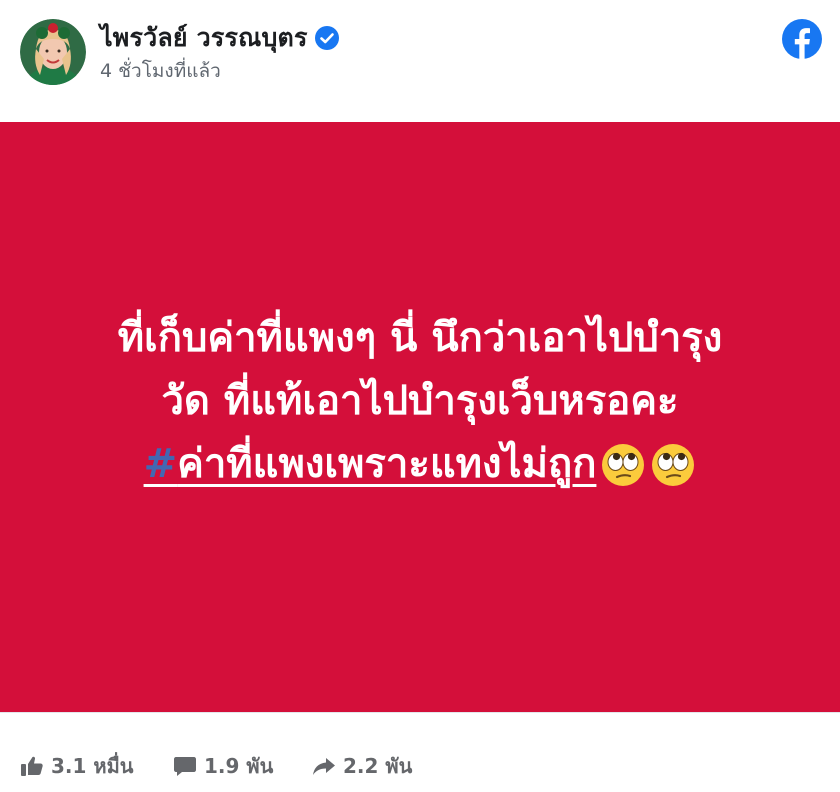 This screenshot has height=792, width=840. I want to click on likes-count-button: 3.1 หมื่น, so click(76, 766).